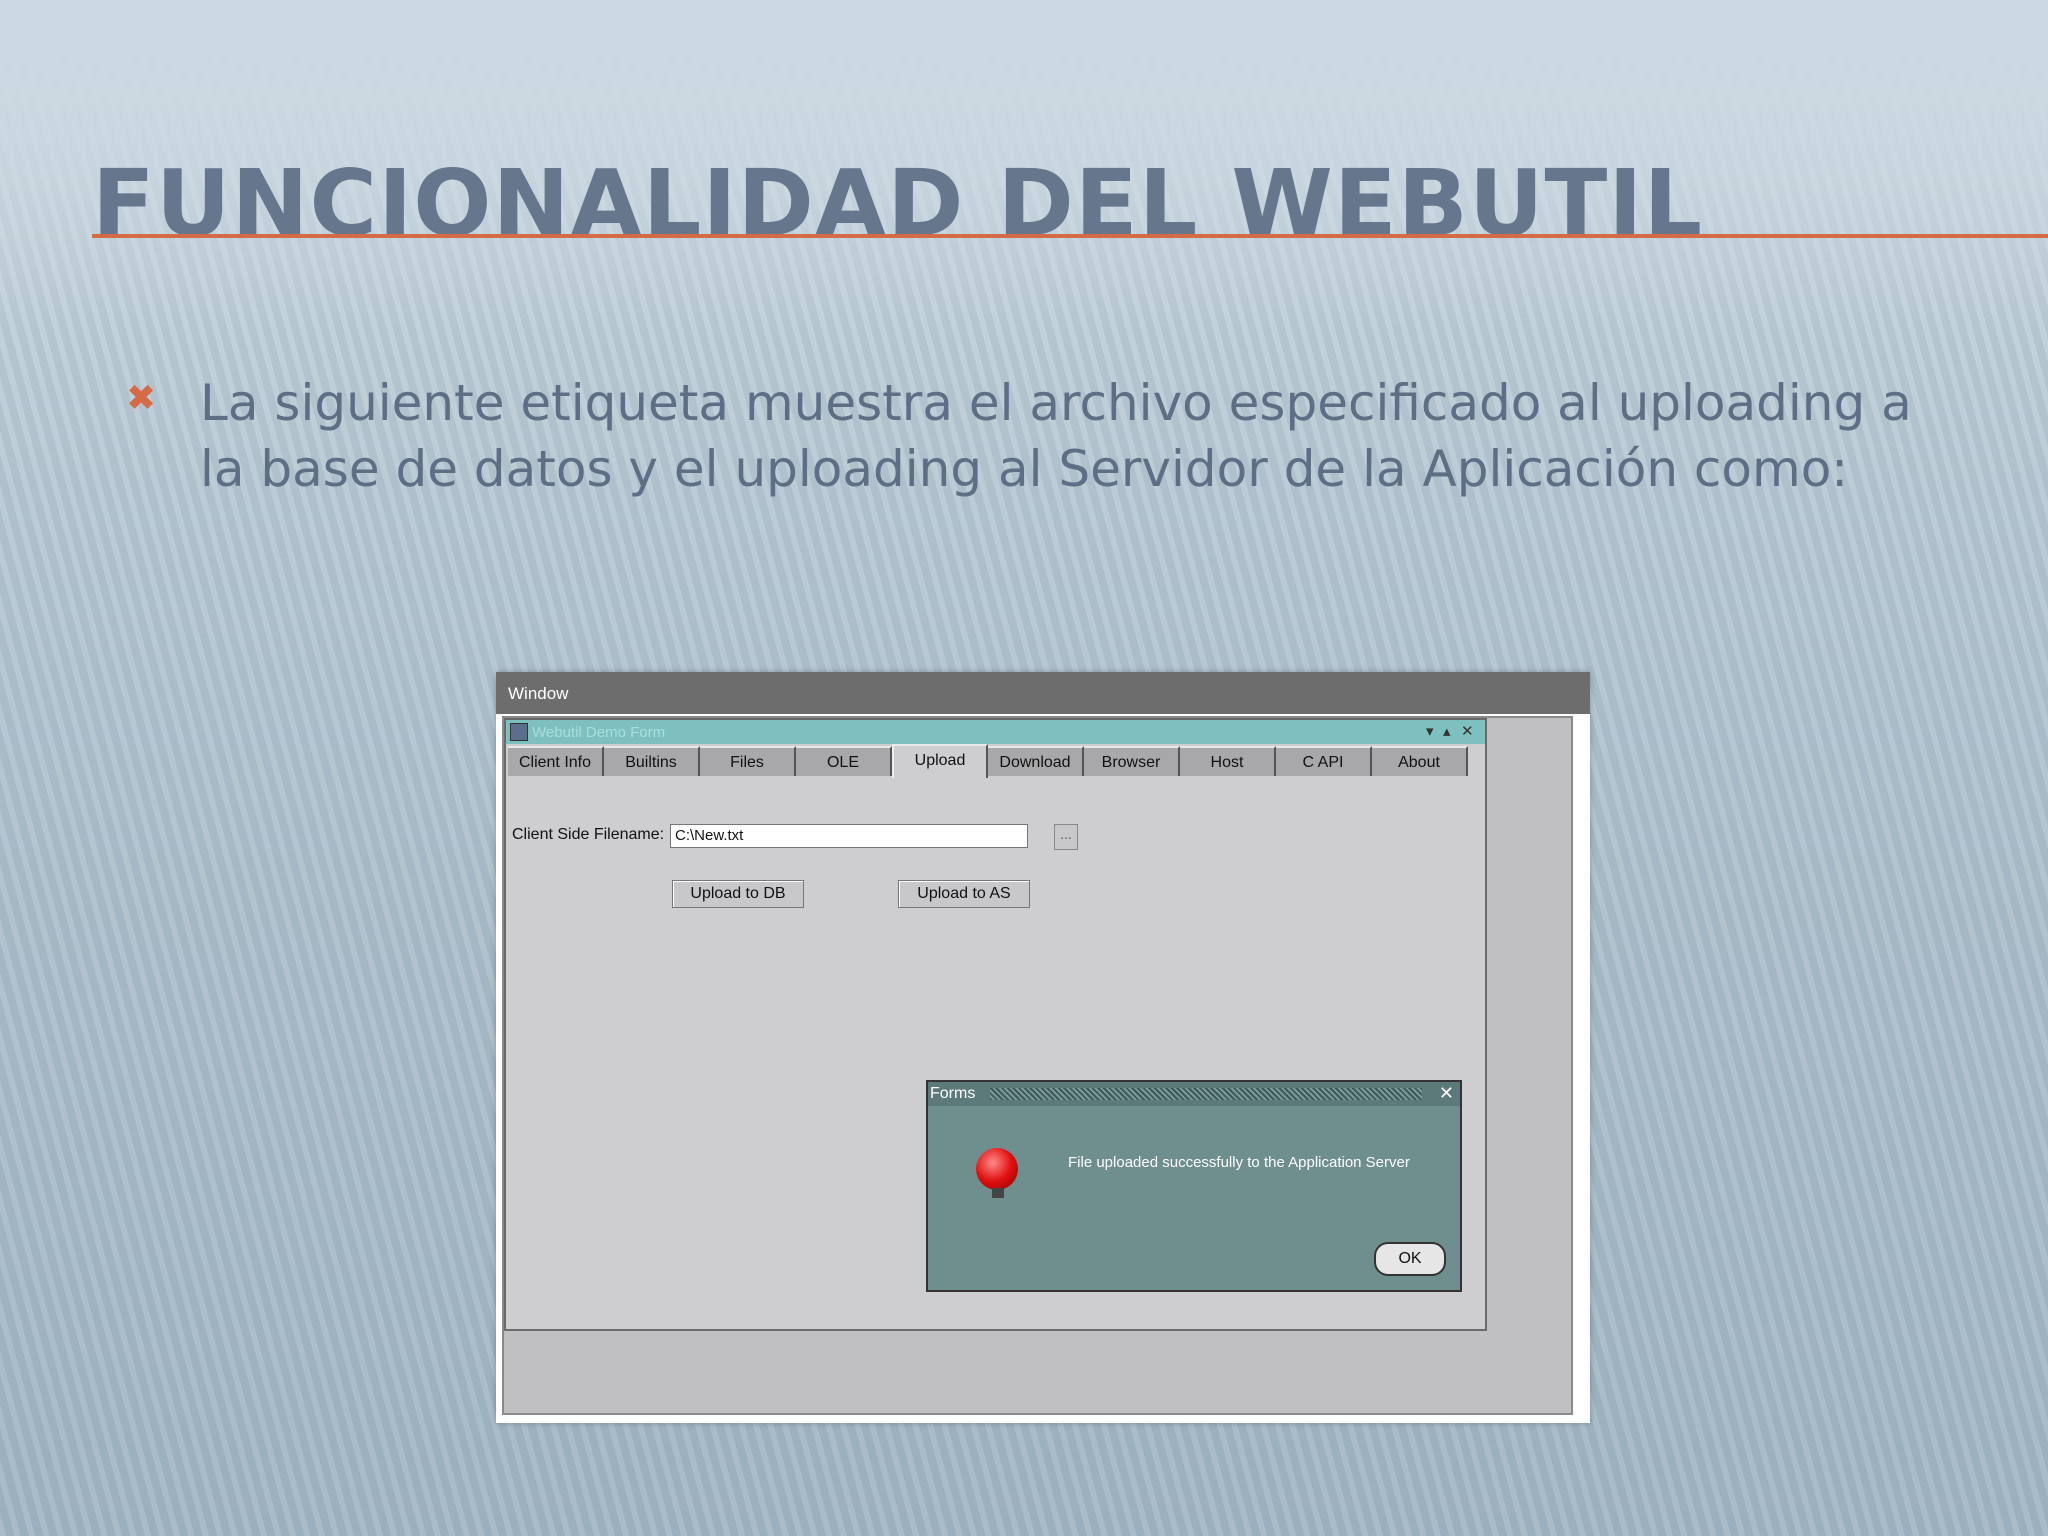 The width and height of the screenshot is (2048, 1536). What do you see at coordinates (898, 203) in the screenshot?
I see `slide-title: FUNCIONALIDAD DEL WEBUTIL` at bounding box center [898, 203].